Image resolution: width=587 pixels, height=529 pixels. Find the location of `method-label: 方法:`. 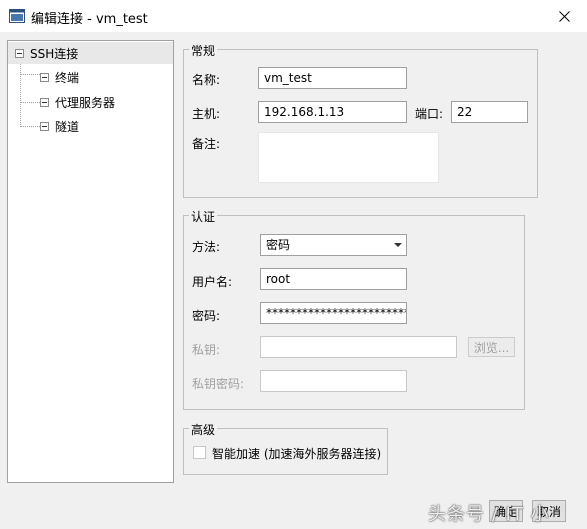

method-label: 方法: is located at coordinates (206, 247).